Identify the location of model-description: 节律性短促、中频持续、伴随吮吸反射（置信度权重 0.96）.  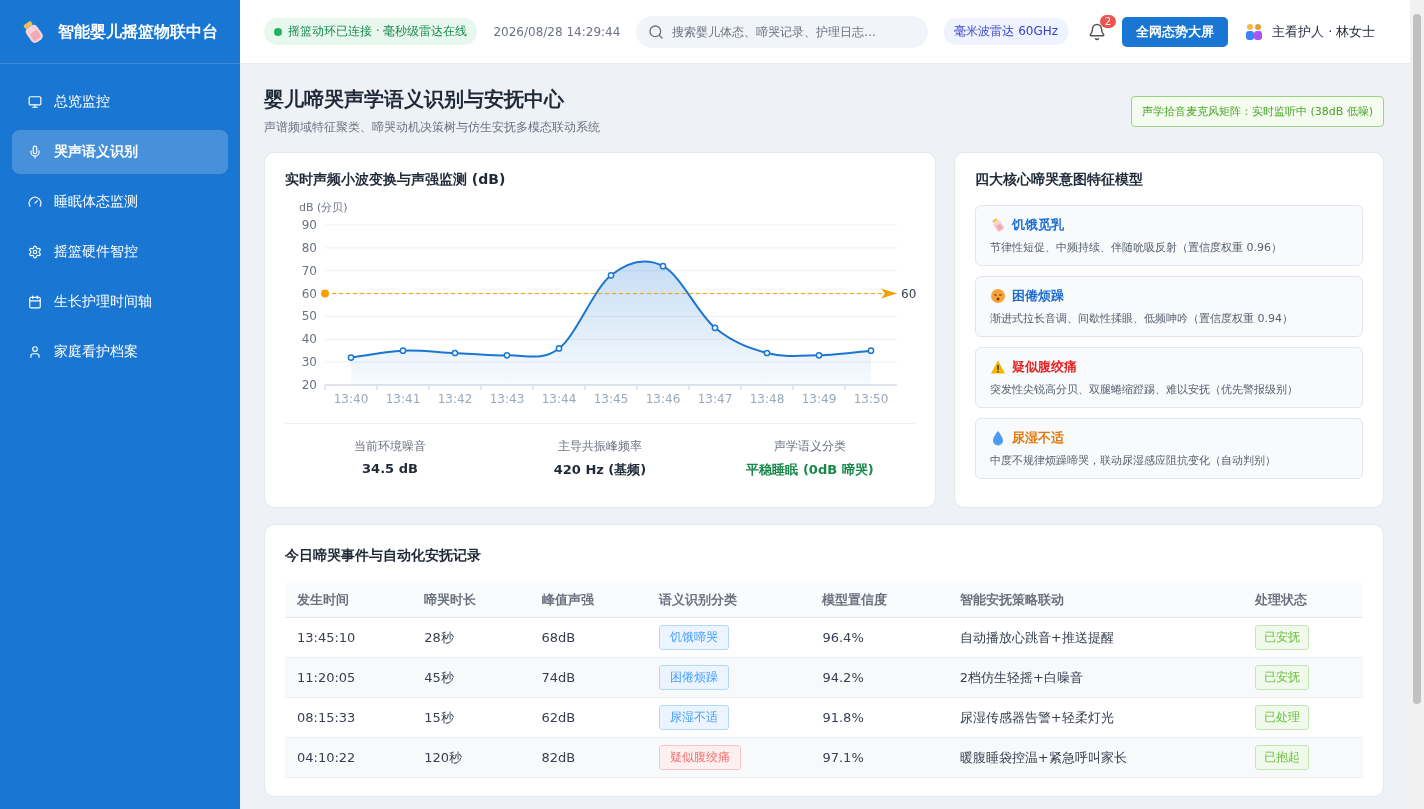
(1136, 247).